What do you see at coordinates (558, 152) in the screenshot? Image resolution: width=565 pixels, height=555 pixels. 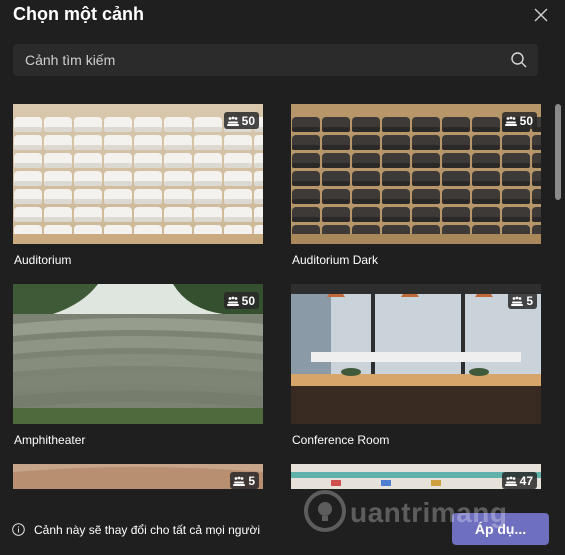 I see `scrollbar-thumb` at bounding box center [558, 152].